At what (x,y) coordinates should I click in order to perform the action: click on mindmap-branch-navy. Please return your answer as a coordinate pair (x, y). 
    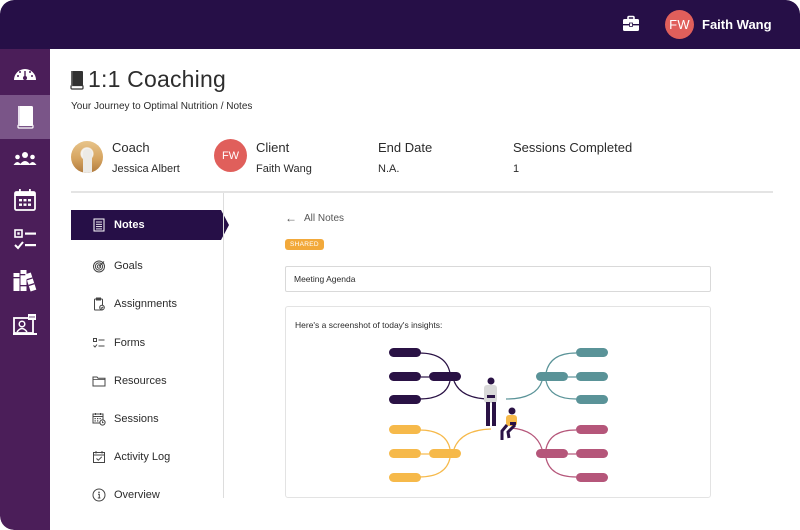
    Looking at the image, I should click on (440, 376).